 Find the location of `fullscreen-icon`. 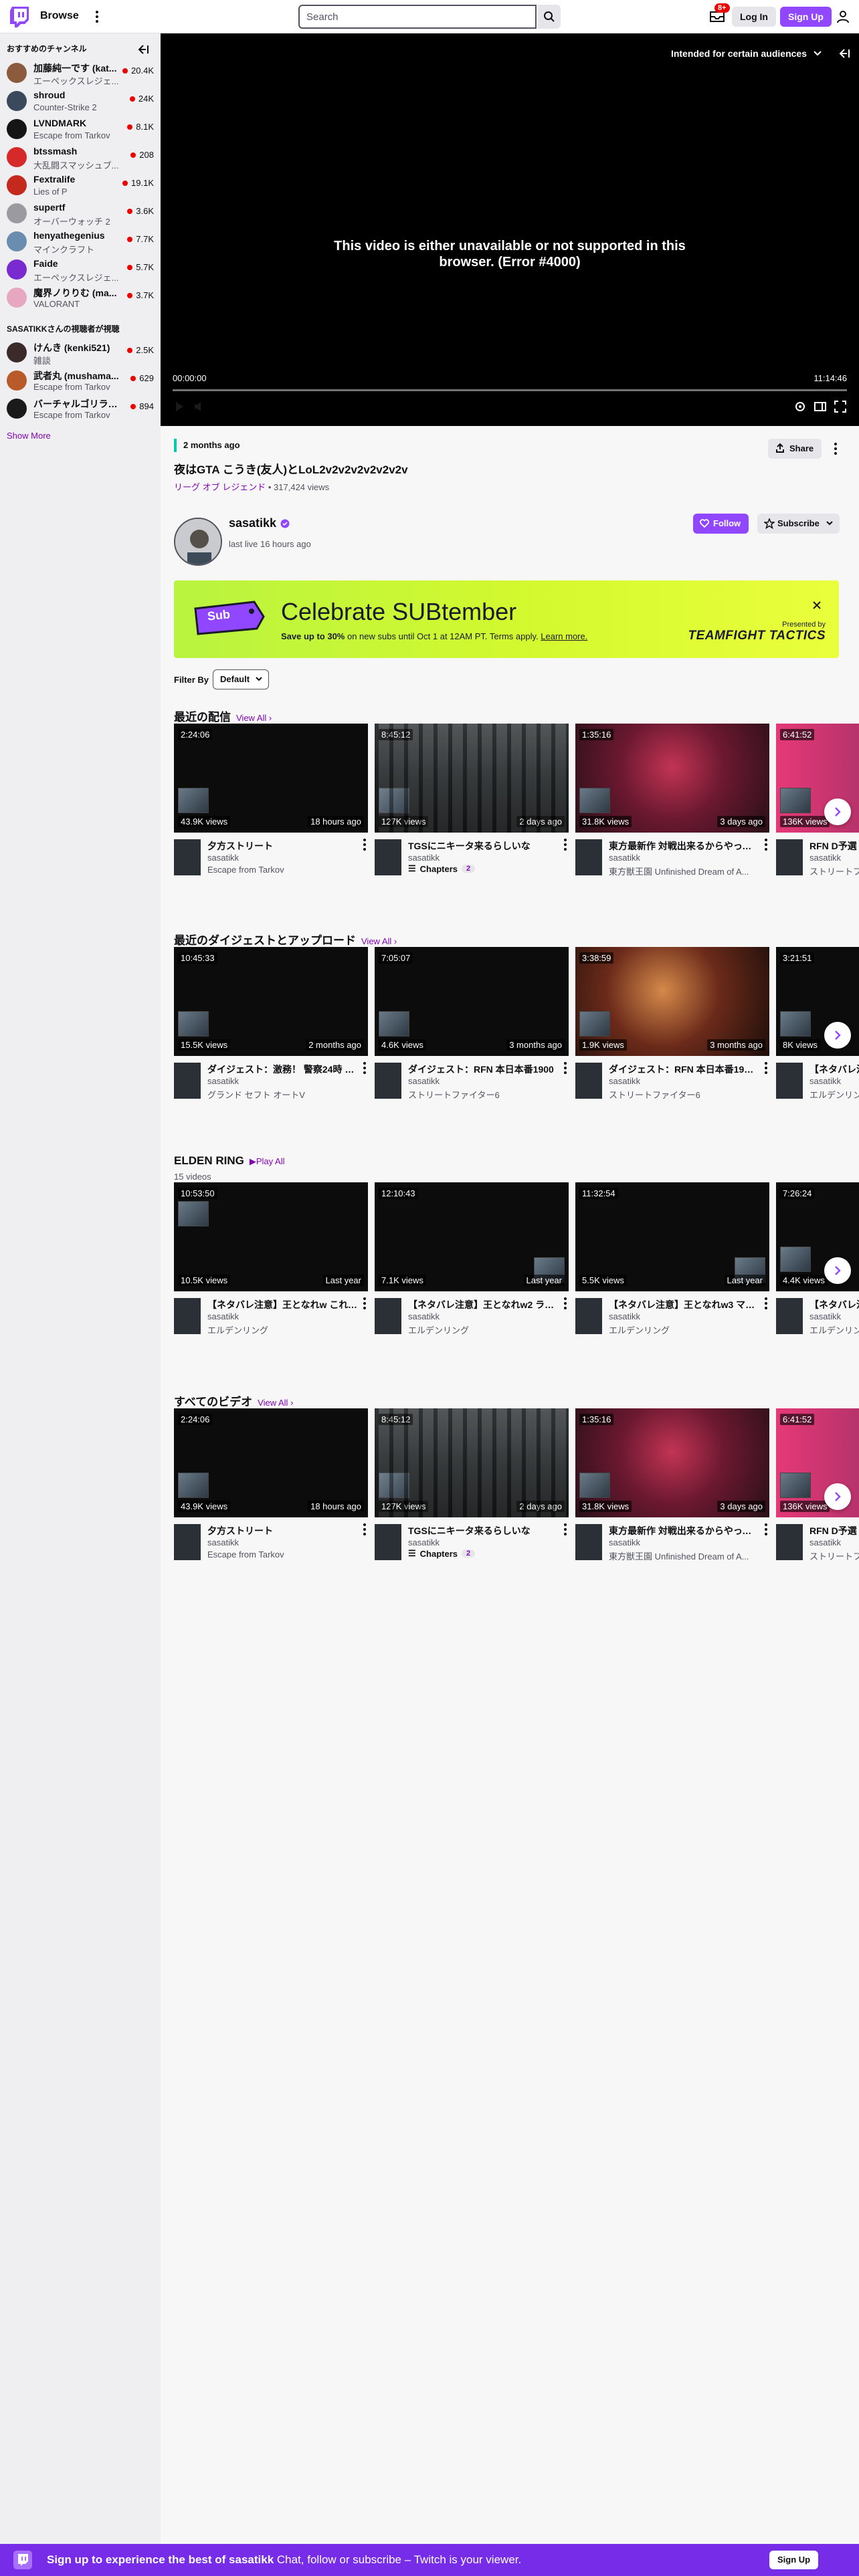

fullscreen-icon is located at coordinates (840, 406).